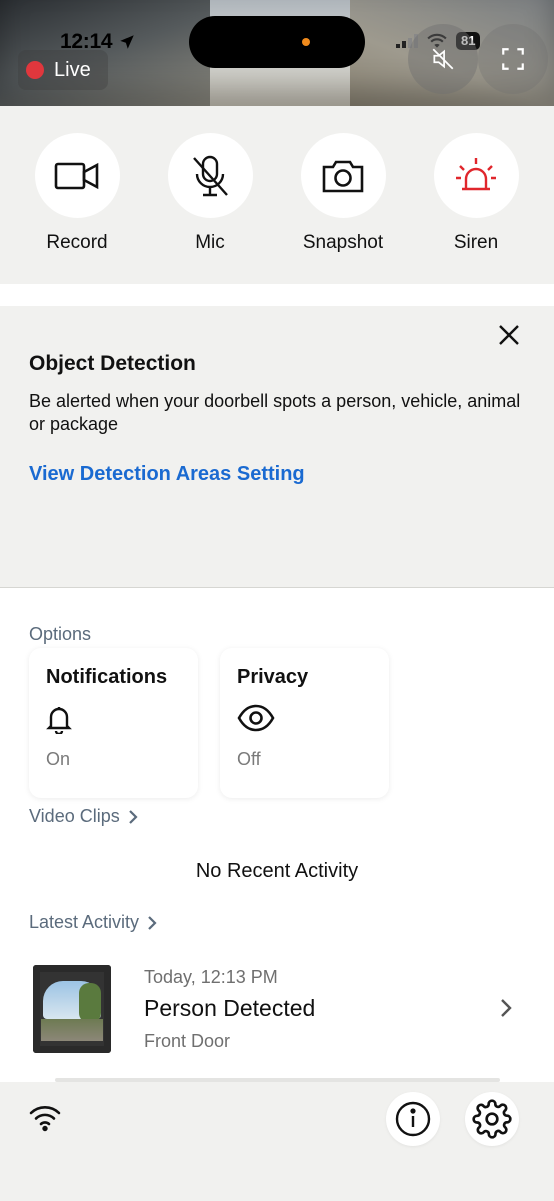 This screenshot has height=1201, width=554. I want to click on mic-action: Mic, so click(210, 193).